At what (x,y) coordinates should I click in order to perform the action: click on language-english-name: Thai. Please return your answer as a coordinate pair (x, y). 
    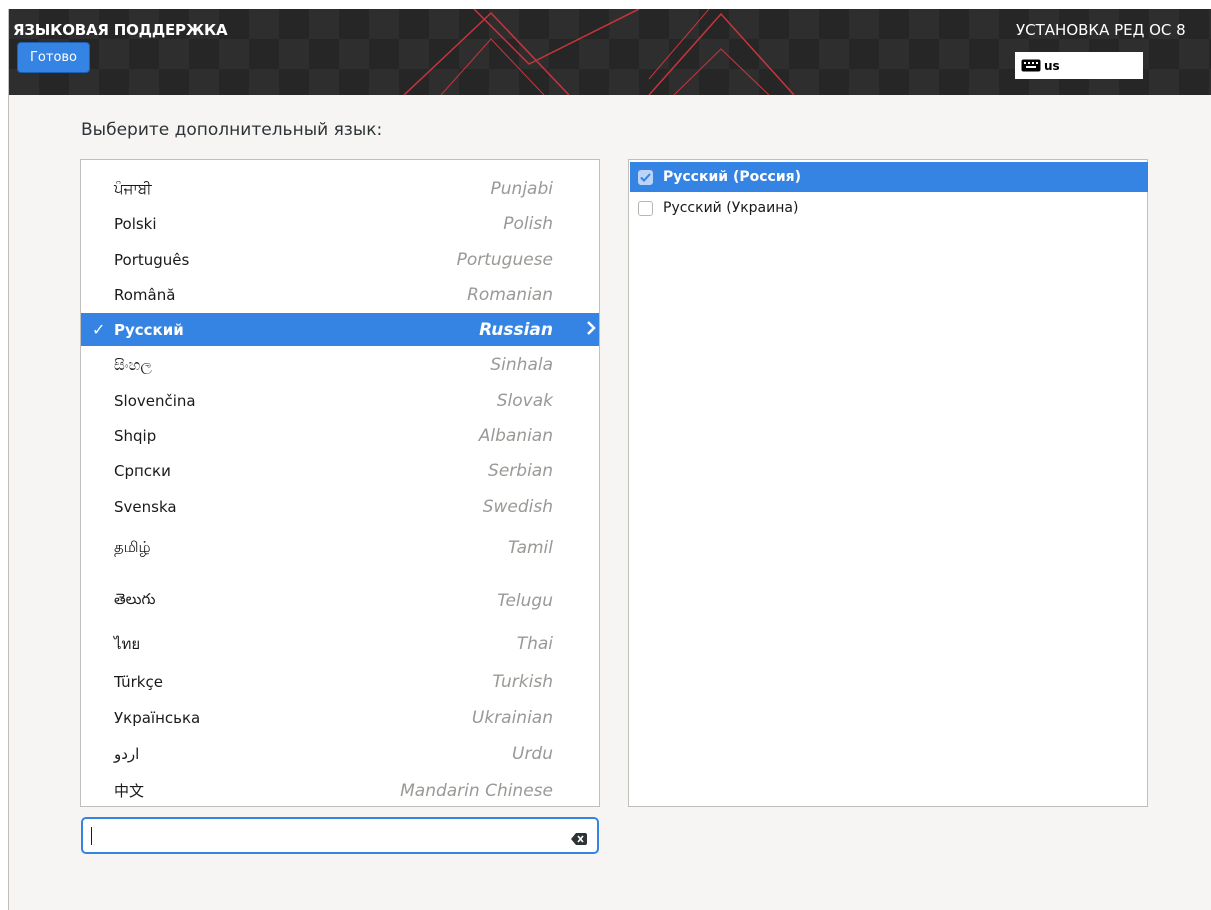
    Looking at the image, I should click on (534, 643).